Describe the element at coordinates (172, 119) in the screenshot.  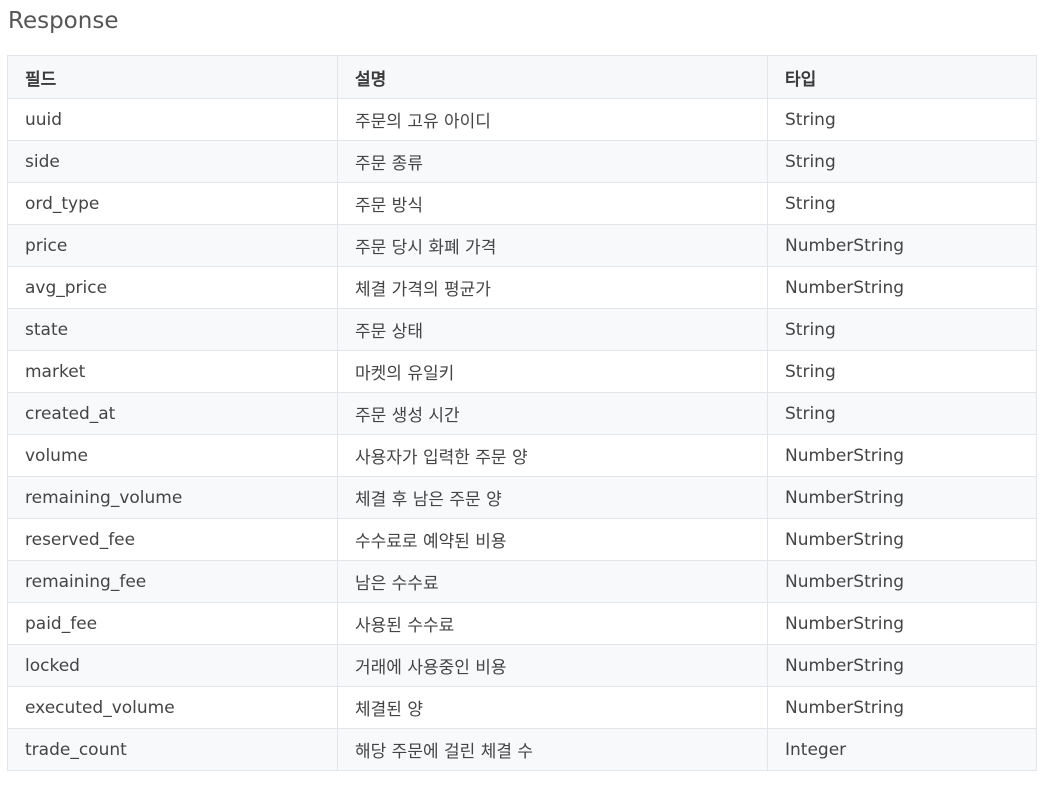
I see `field-cell: uuid` at that location.